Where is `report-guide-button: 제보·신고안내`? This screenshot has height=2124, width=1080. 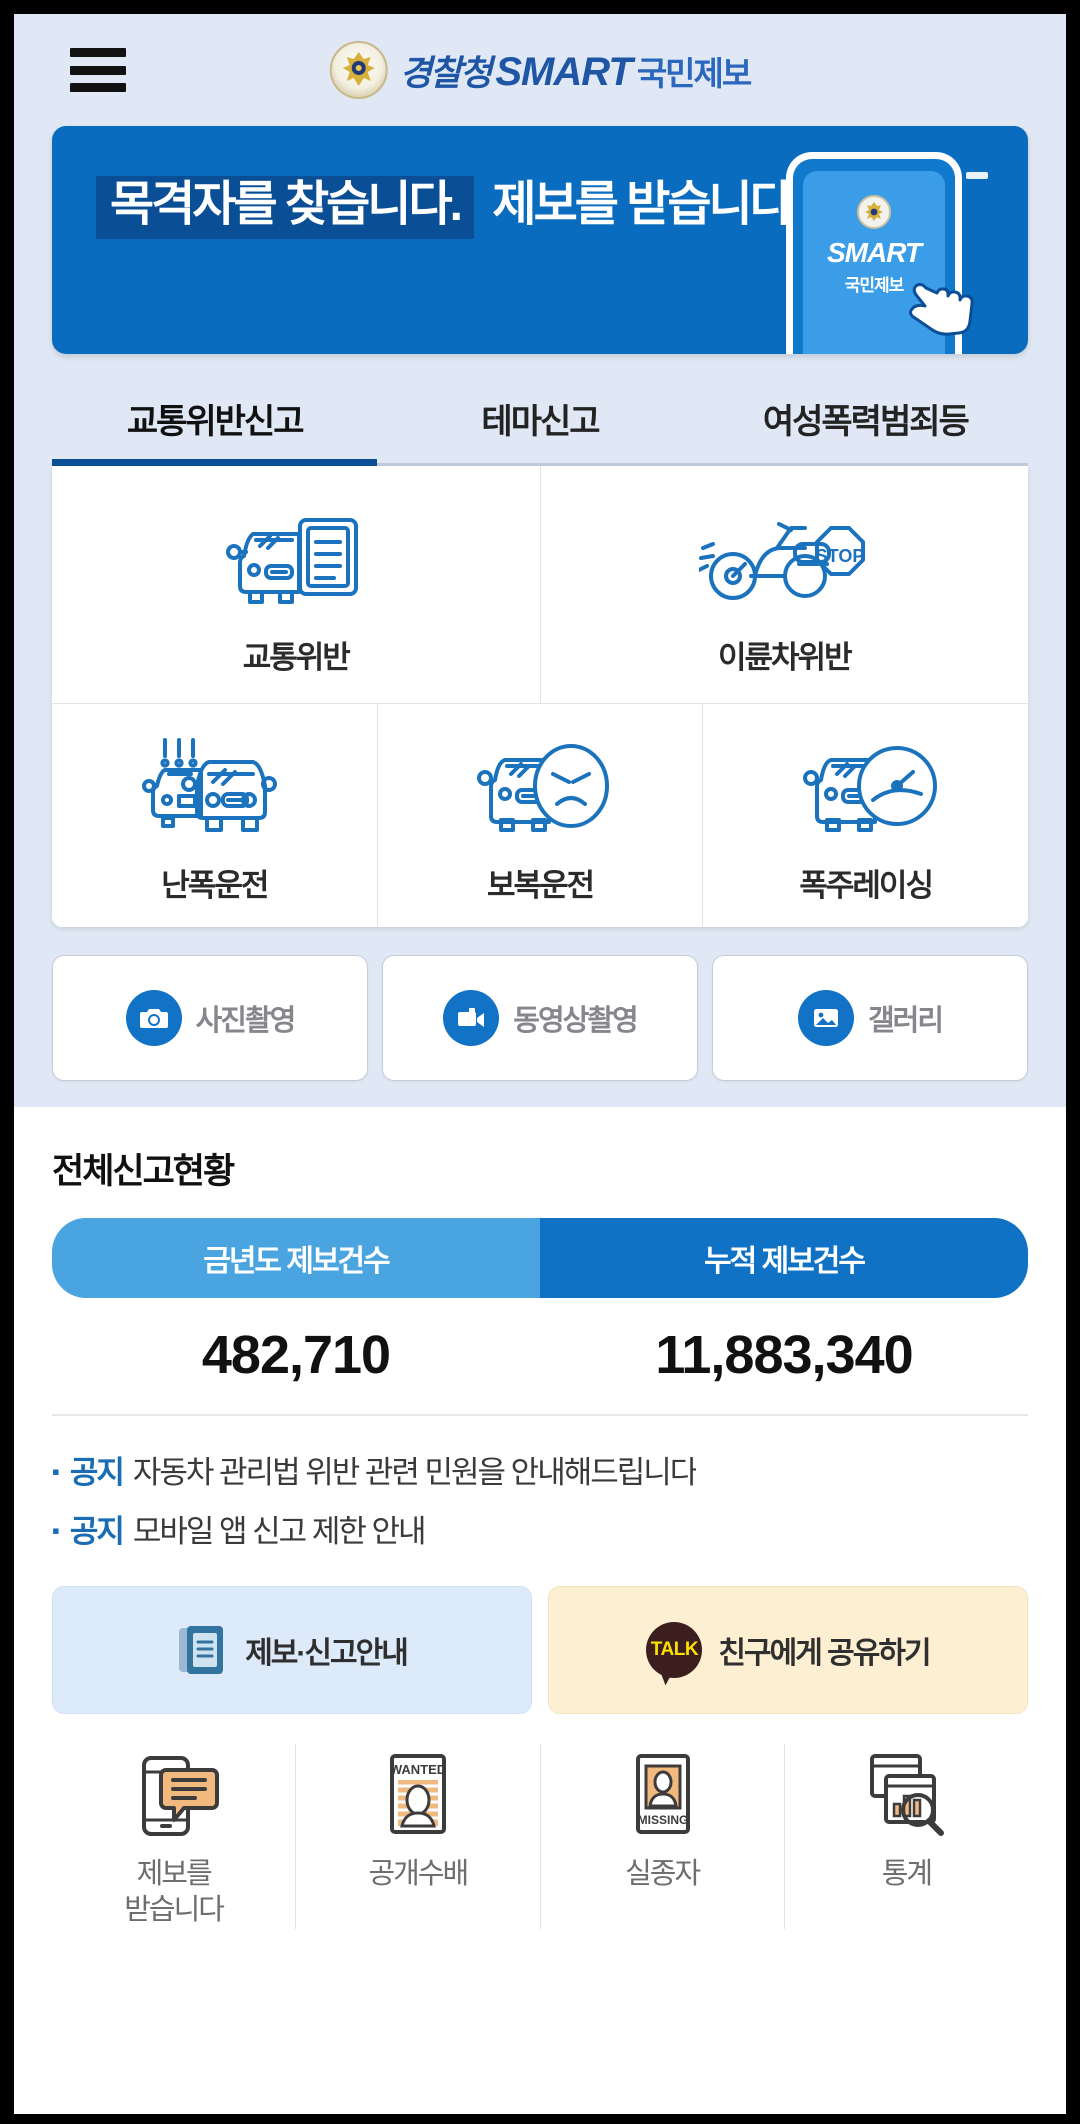
report-guide-button: 제보·신고안내 is located at coordinates (292, 1650).